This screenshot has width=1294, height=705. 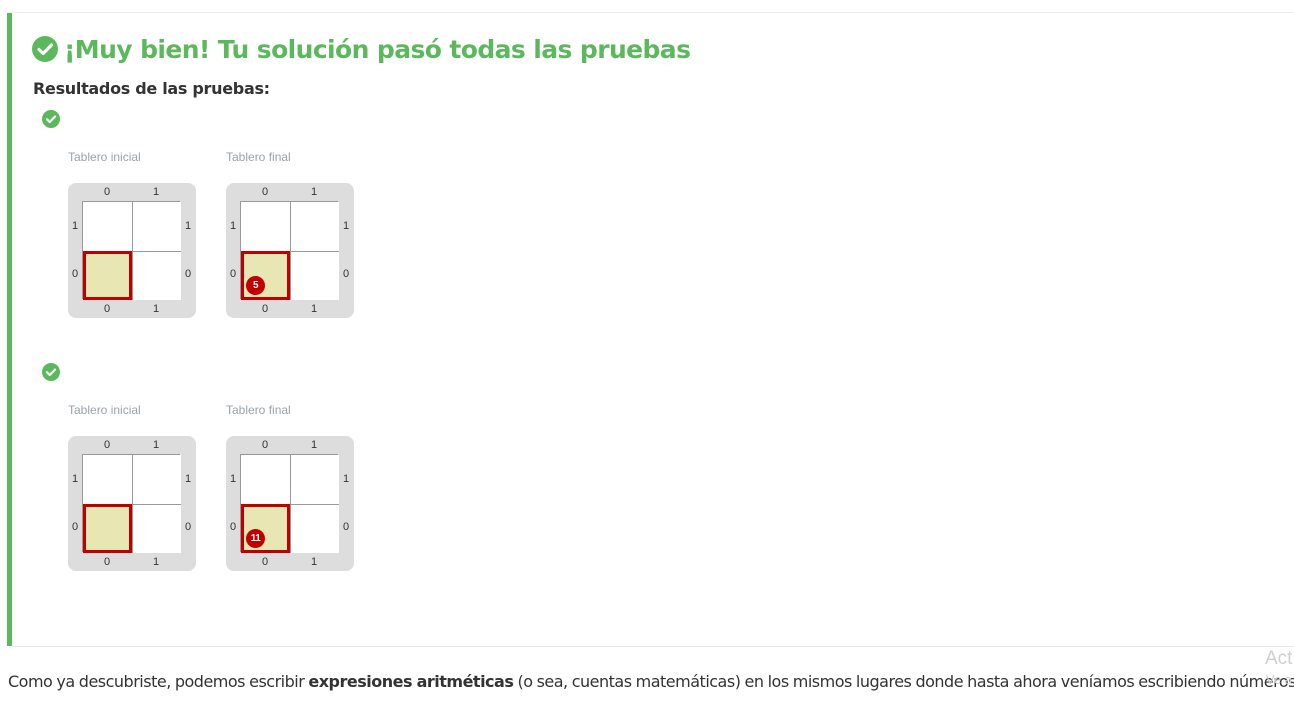 What do you see at coordinates (255, 538) in the screenshot?
I see `red-ball-count: 11` at bounding box center [255, 538].